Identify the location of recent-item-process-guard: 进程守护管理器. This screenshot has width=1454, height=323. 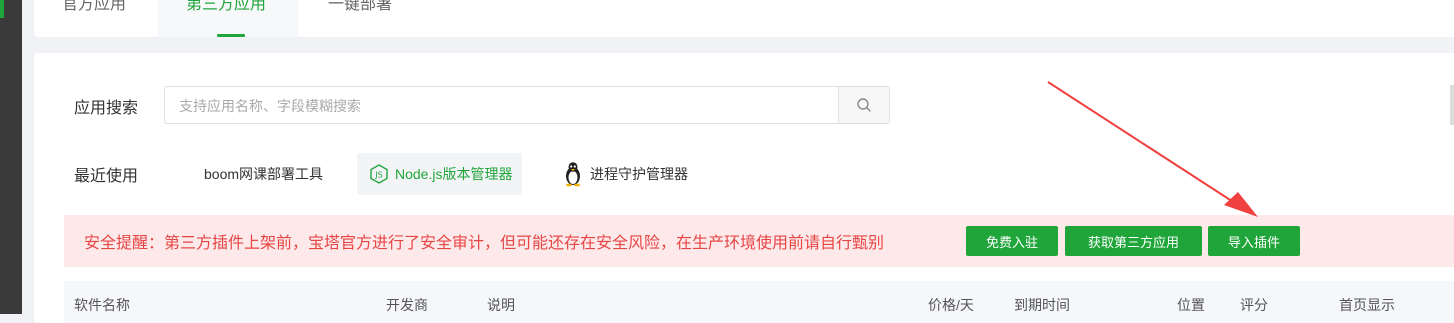
(625, 174).